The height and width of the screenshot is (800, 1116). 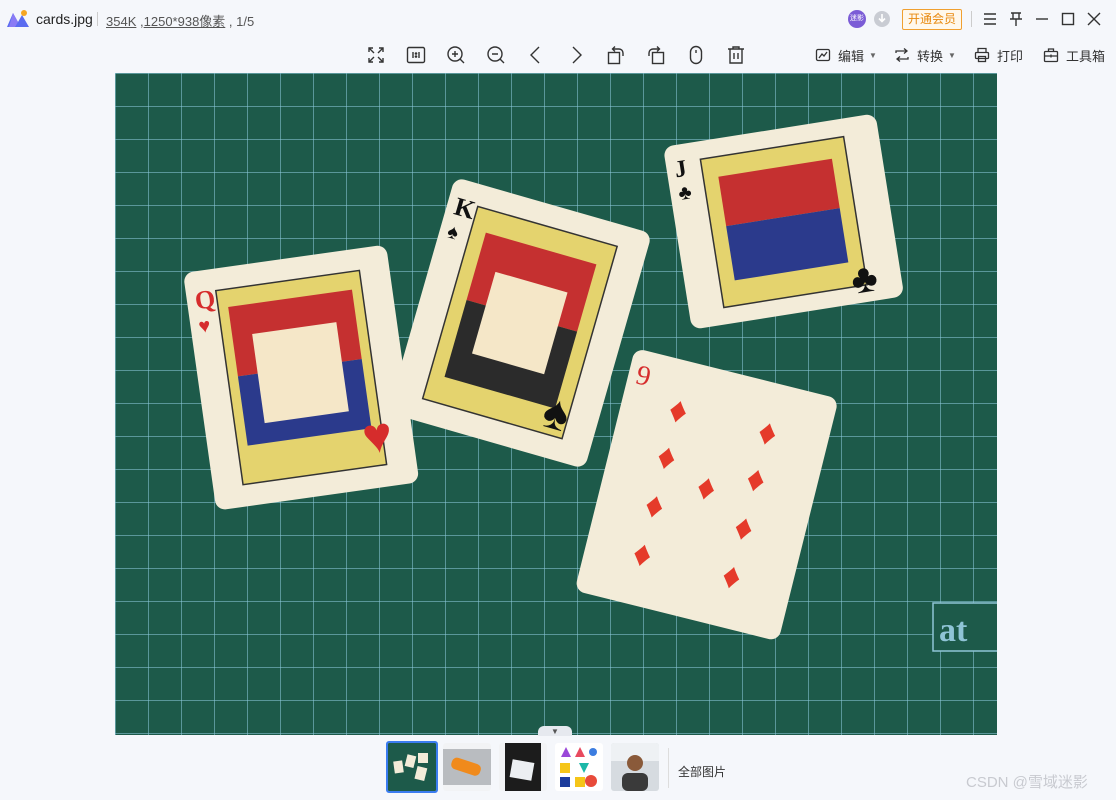 I want to click on actual-size-icon, so click(x=416, y=55).